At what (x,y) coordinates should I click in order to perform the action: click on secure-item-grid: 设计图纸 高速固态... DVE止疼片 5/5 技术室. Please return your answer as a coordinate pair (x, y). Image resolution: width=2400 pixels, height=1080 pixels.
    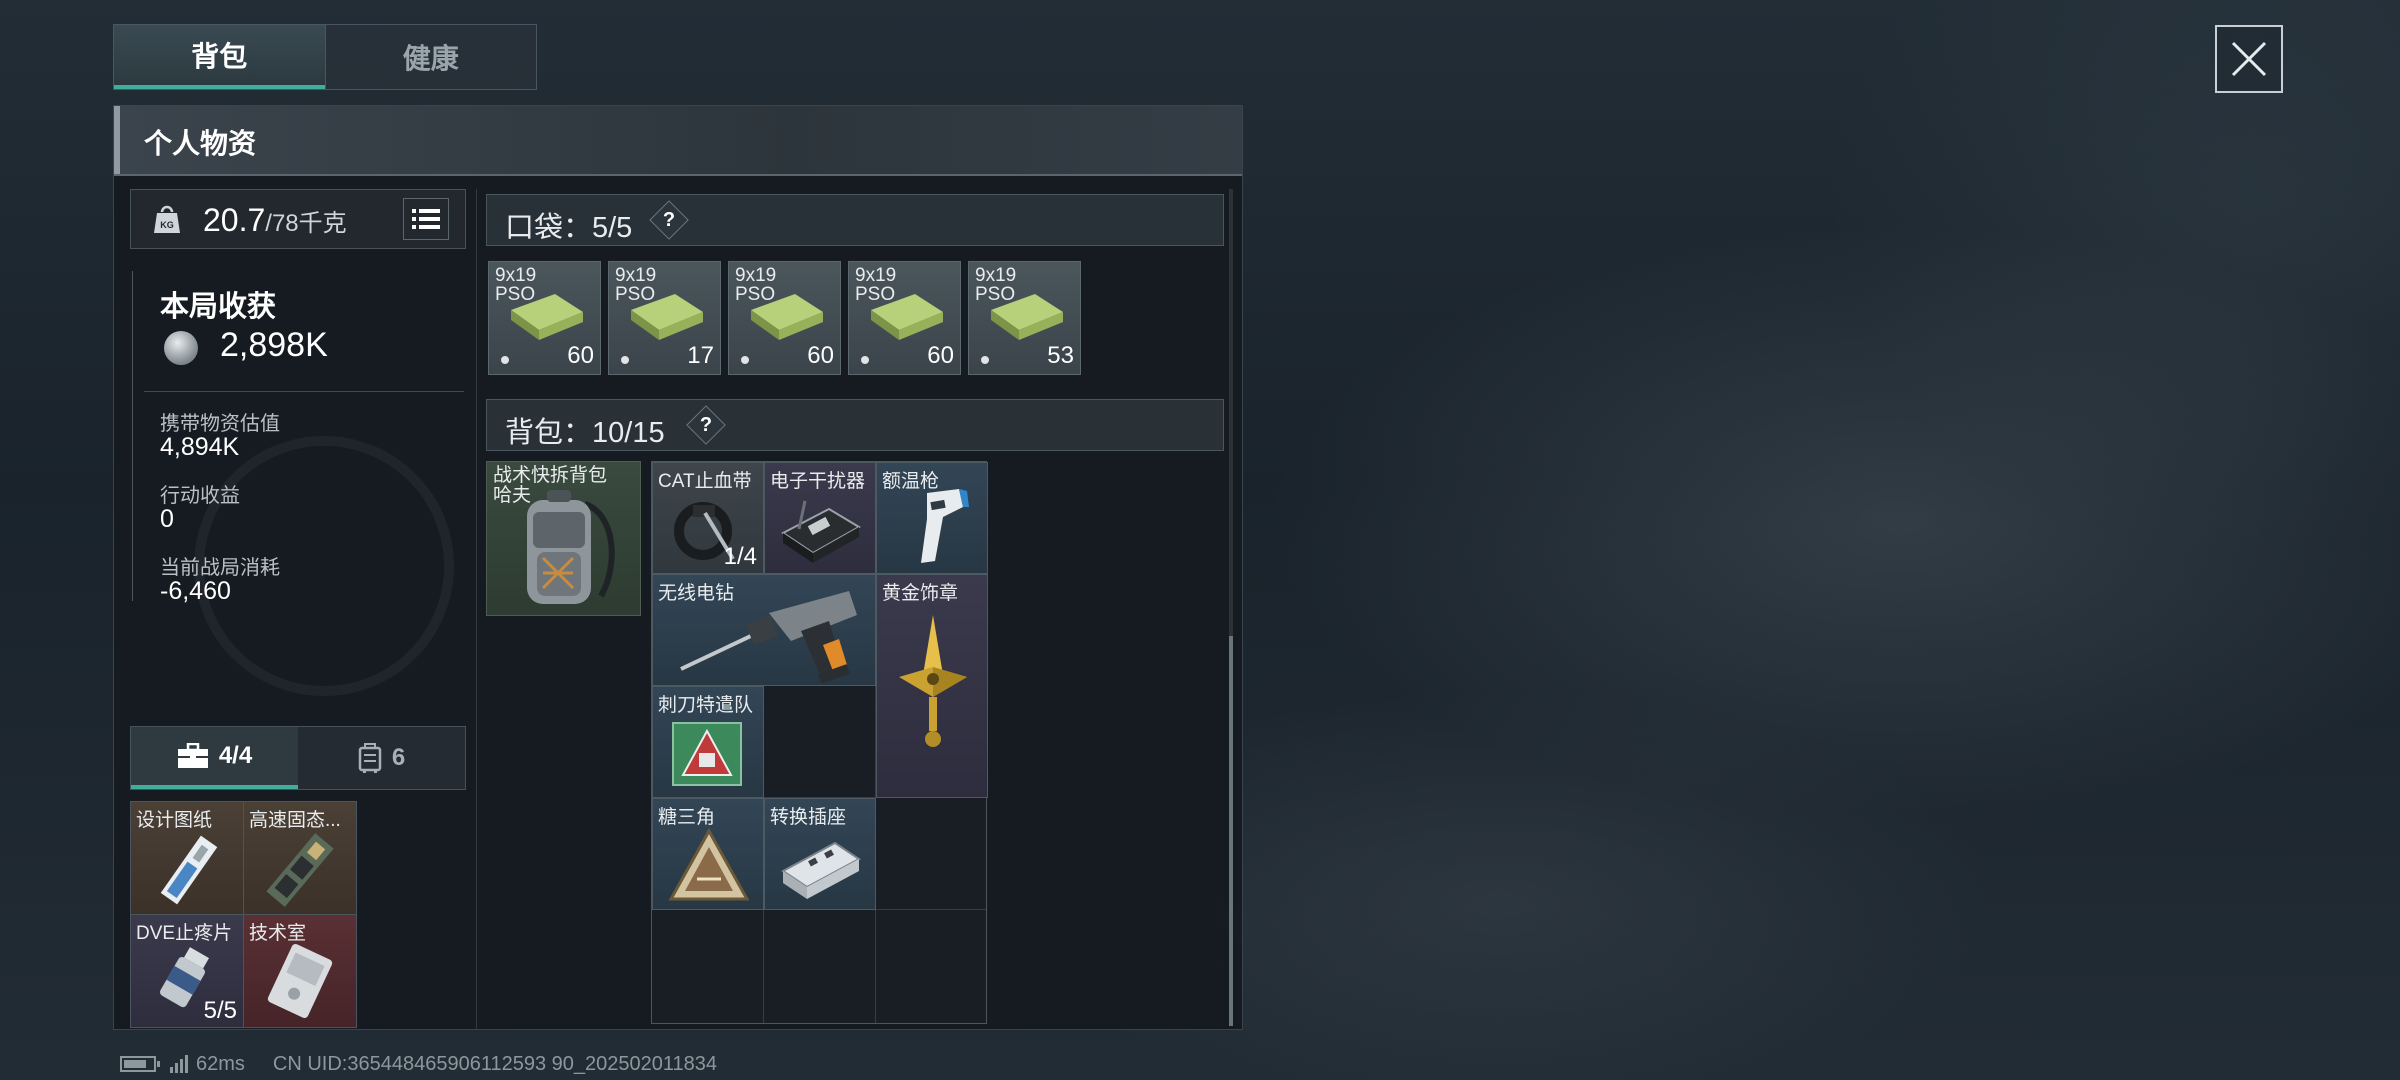
    Looking at the image, I should click on (243, 914).